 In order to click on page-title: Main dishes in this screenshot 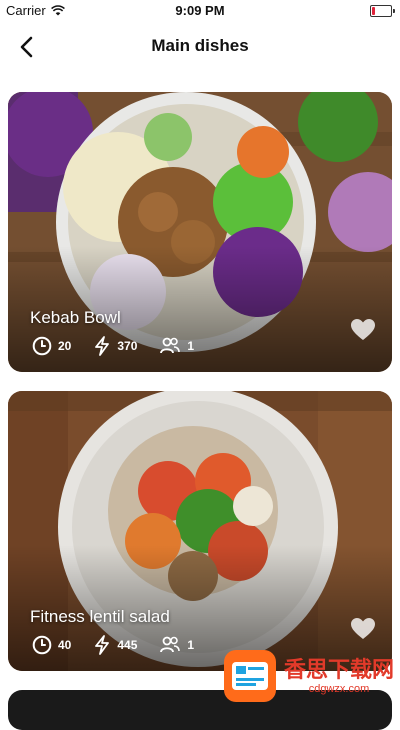, I will do `click(200, 45)`.